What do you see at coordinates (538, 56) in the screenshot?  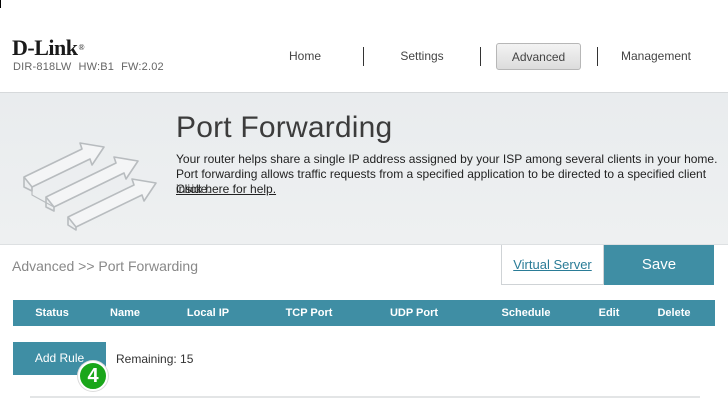 I see `nav-advanced: Advanced` at bounding box center [538, 56].